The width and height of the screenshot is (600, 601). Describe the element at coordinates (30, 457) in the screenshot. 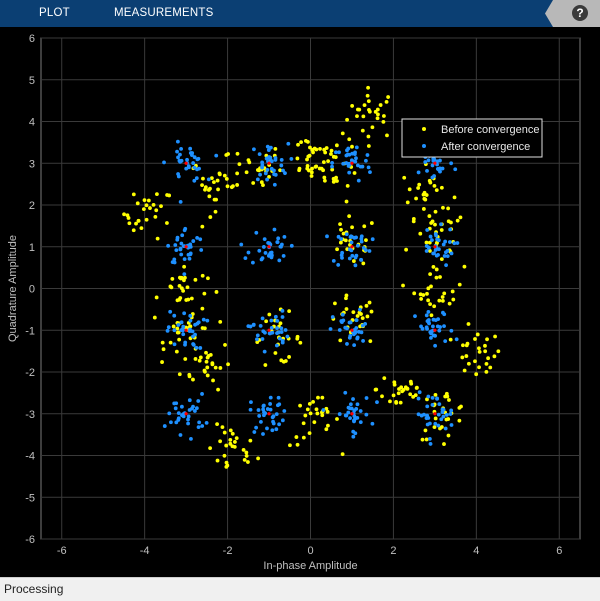

I see `y-tick-label: -4` at that location.